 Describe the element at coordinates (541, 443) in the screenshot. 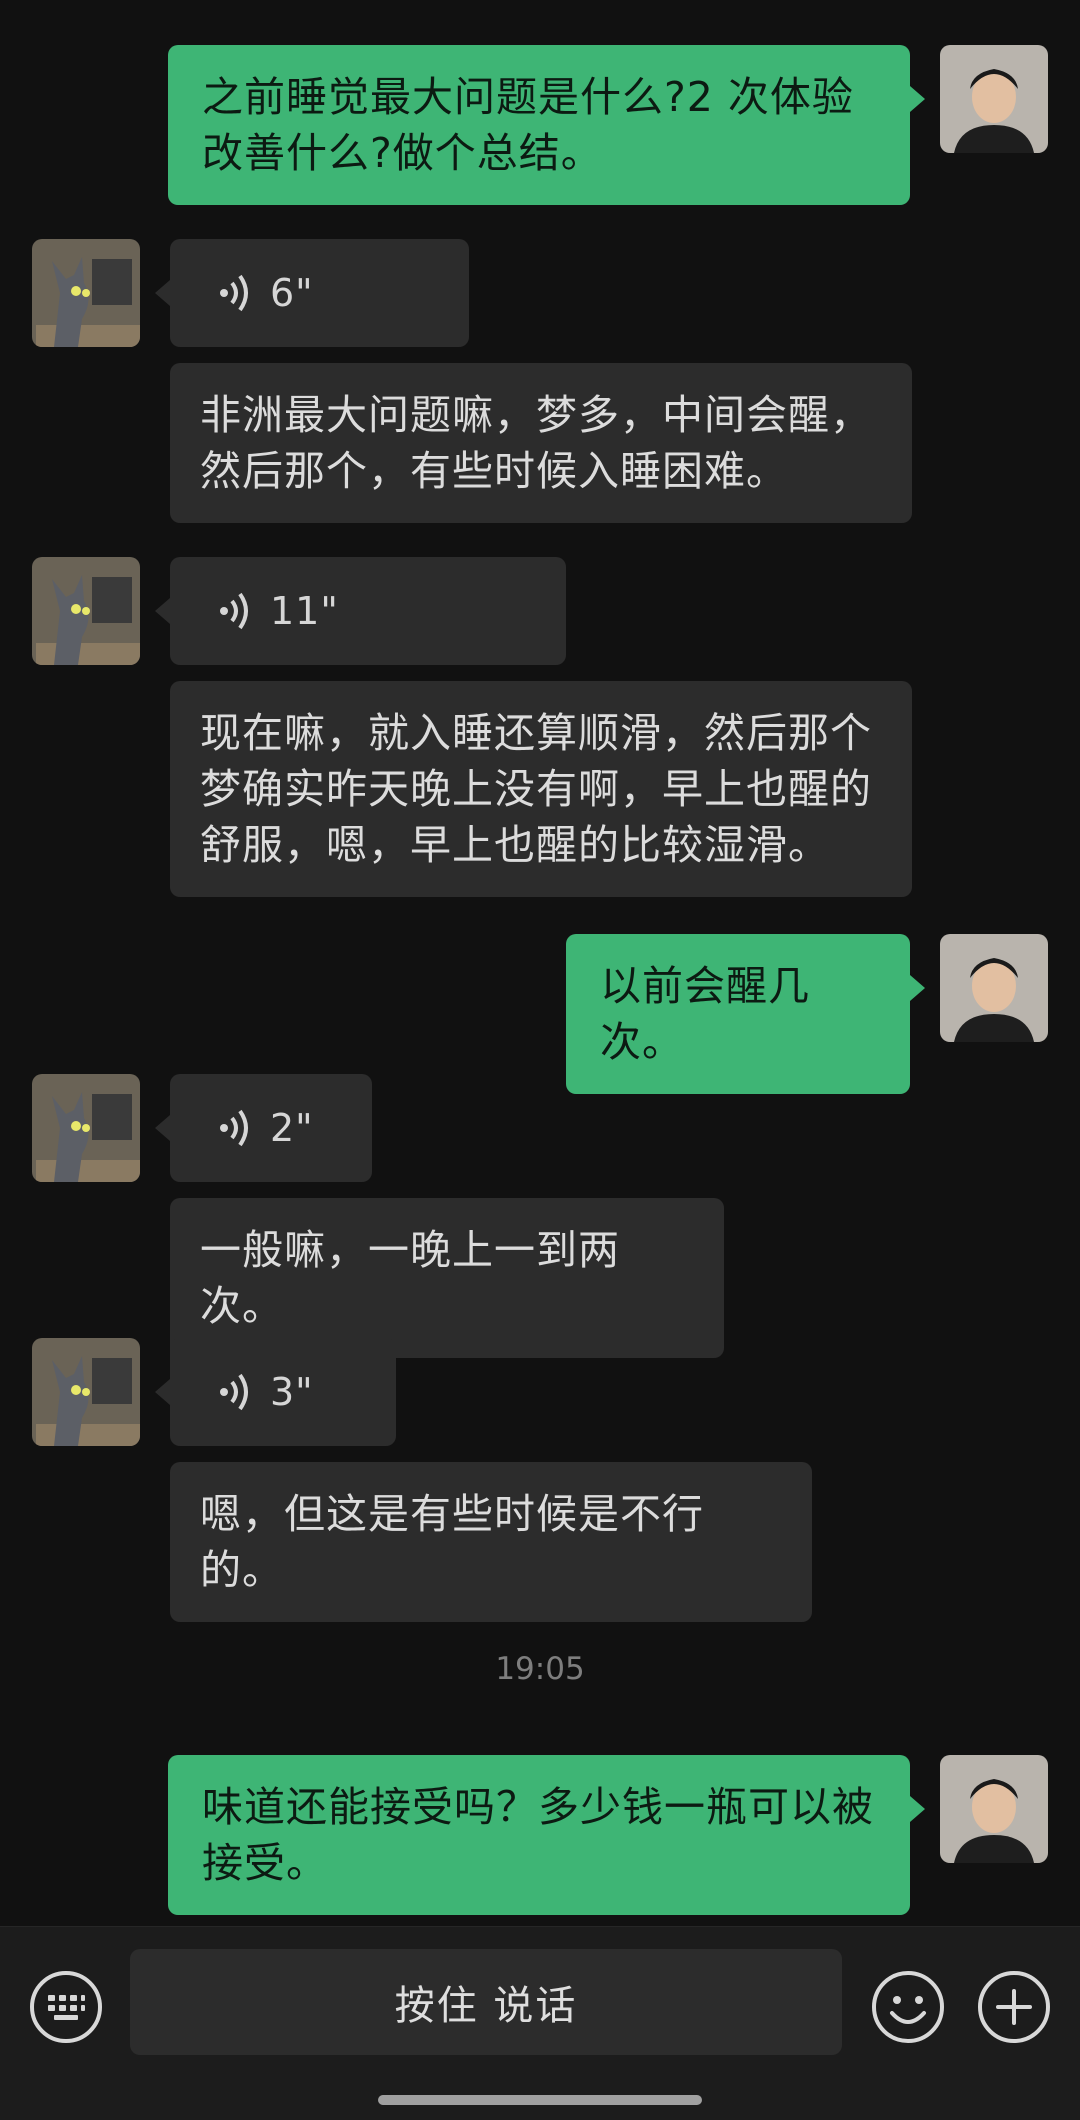

I see `voice-transcript: 非洲最大问题嘛，梦多，中间会醒，然后那个，有些时候入睡困难。` at that location.